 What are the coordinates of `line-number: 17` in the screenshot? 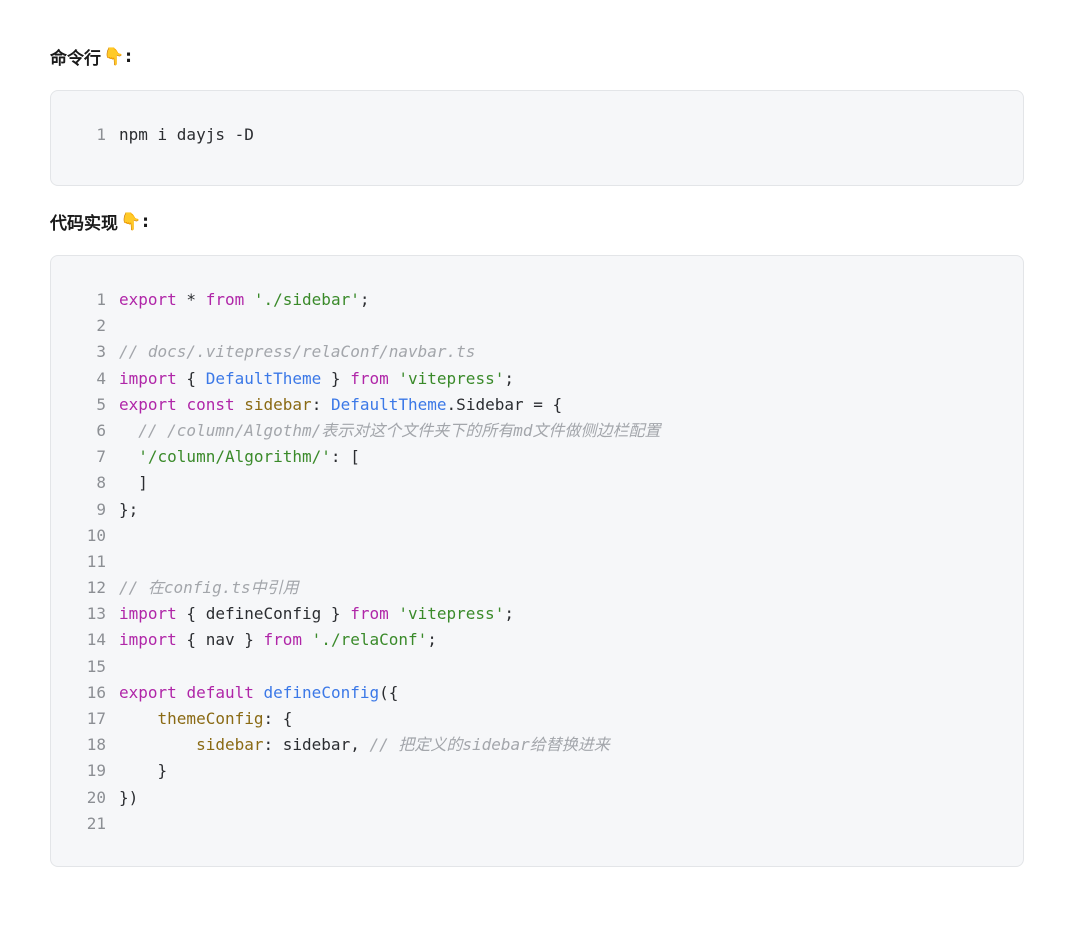 It's located at (96, 718).